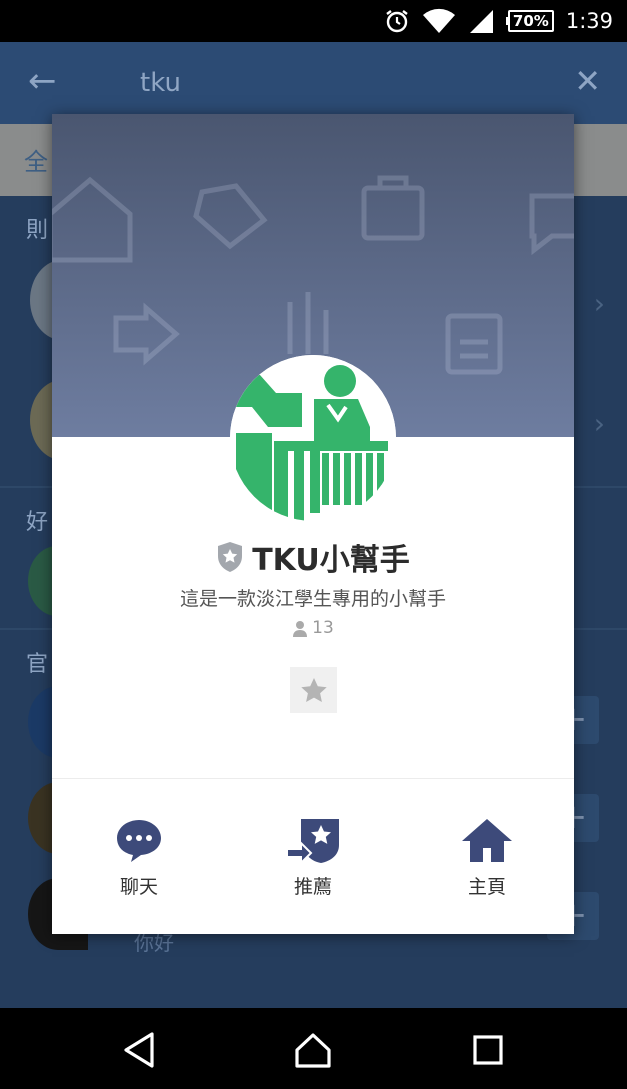  I want to click on search-header: ← tku ✕, so click(313, 83).